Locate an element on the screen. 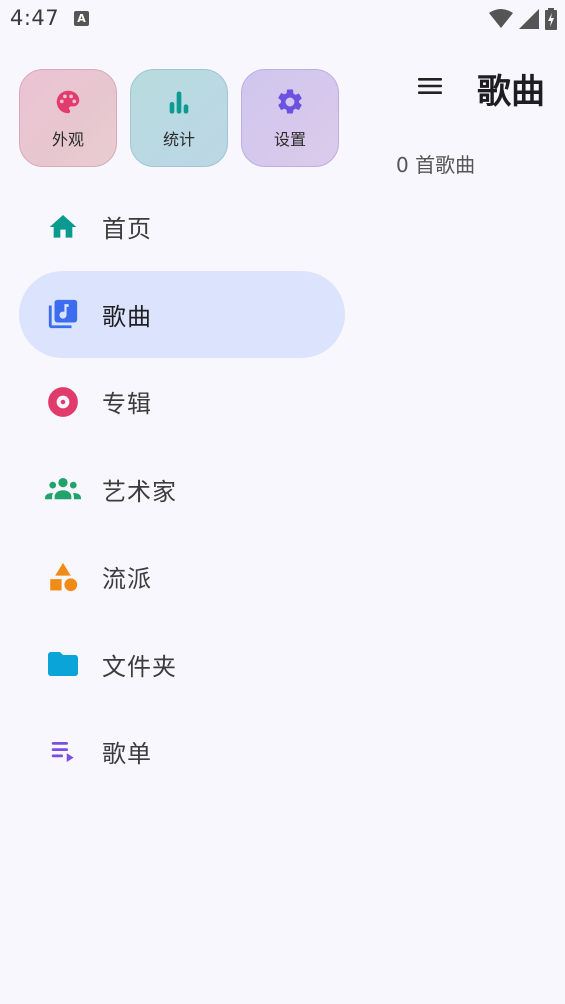  hamburger-menu-icon is located at coordinates (430, 86).